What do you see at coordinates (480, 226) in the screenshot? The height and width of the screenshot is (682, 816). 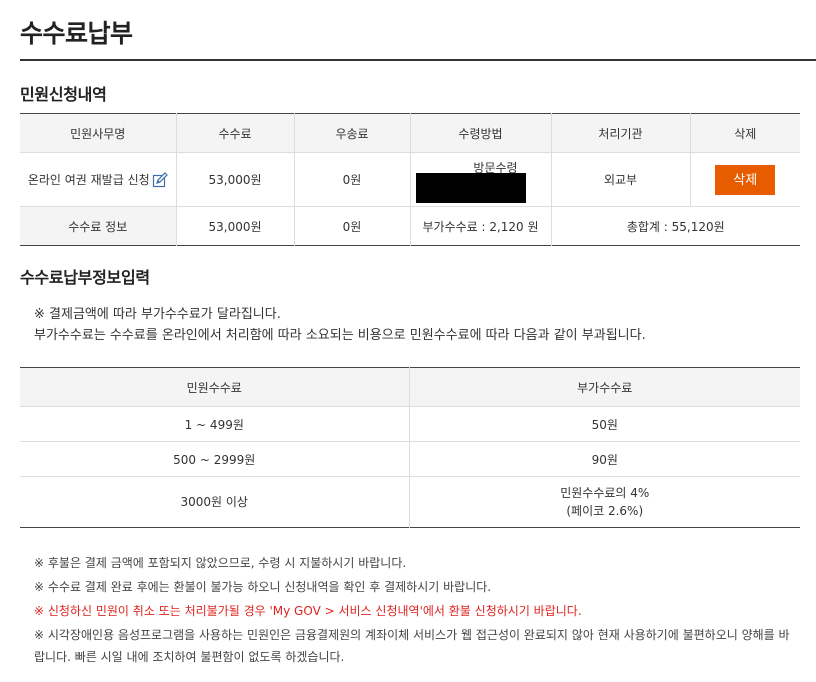 I see `fee-info-extra: 부가수수료 : 2,120 원` at bounding box center [480, 226].